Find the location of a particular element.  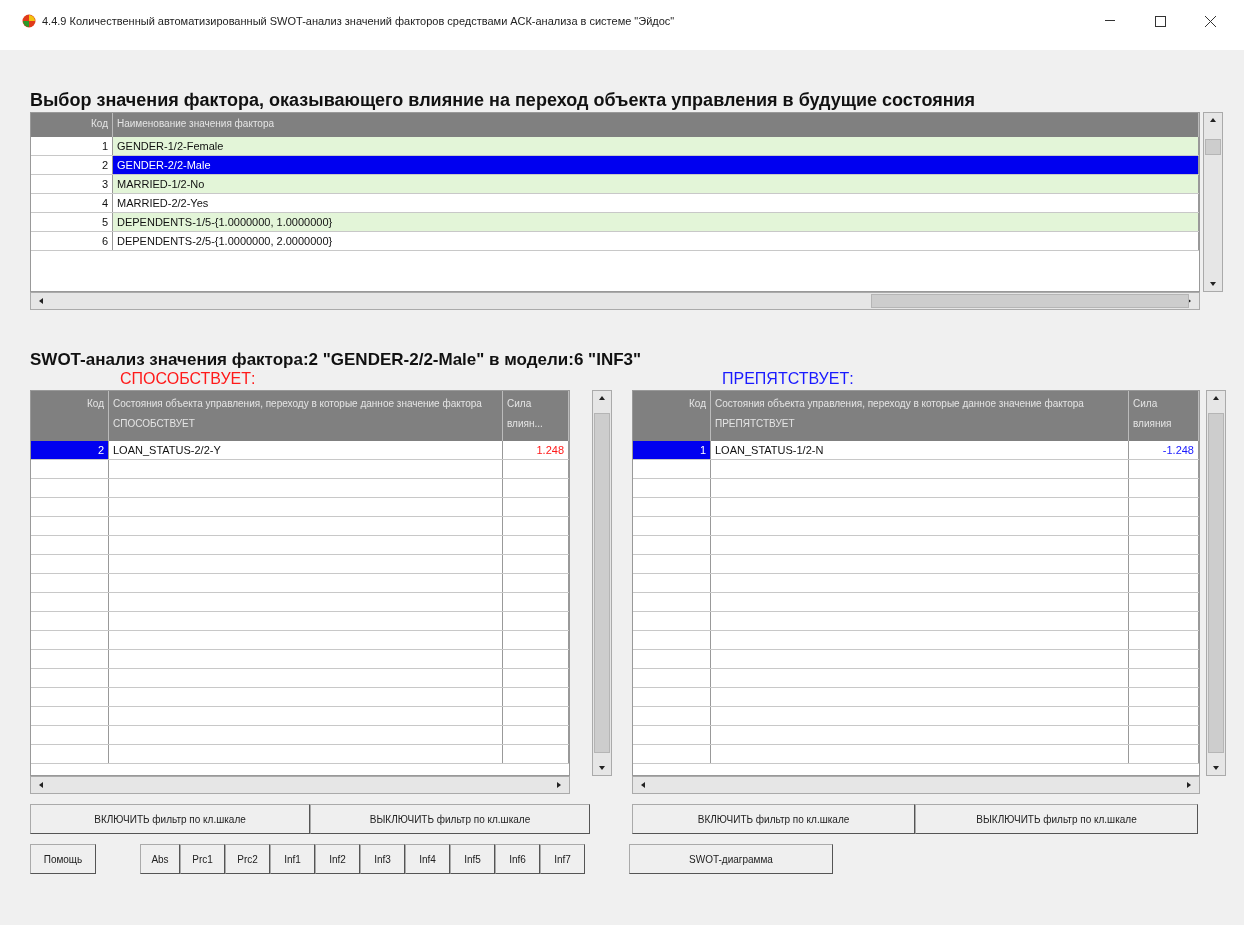

table-cell: GENDER-2/2-Male is located at coordinates (656, 165).